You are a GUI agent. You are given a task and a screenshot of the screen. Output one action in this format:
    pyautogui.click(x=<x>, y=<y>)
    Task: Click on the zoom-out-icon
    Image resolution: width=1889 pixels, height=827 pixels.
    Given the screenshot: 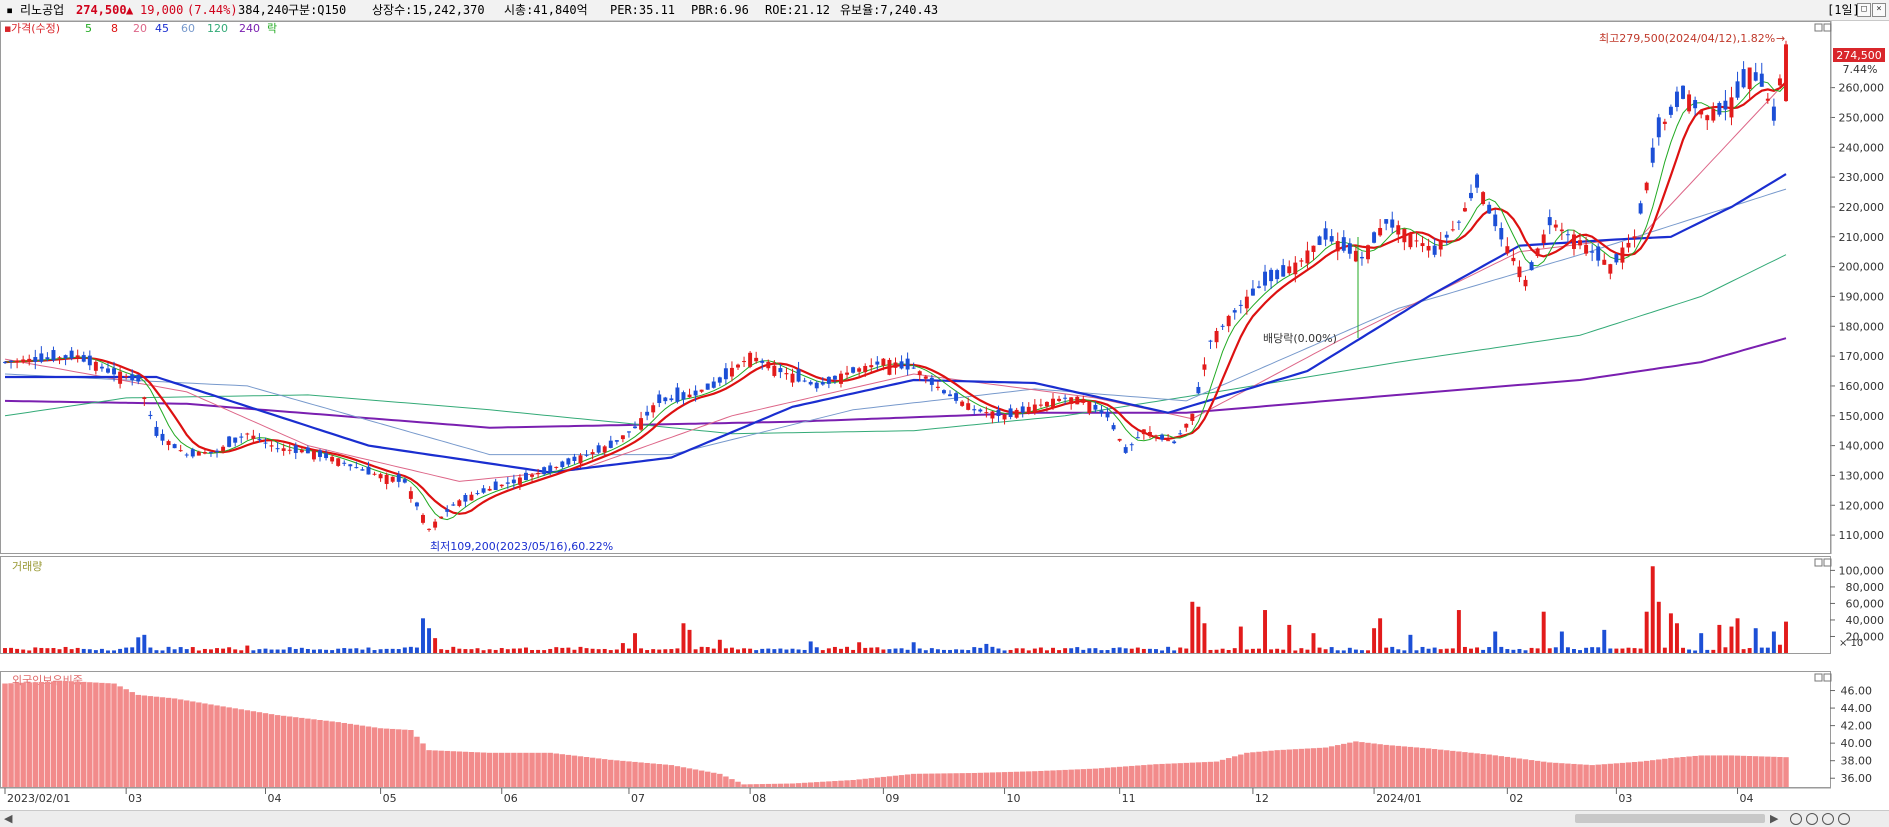 What is the action you would take?
    pyautogui.click(x=1796, y=819)
    